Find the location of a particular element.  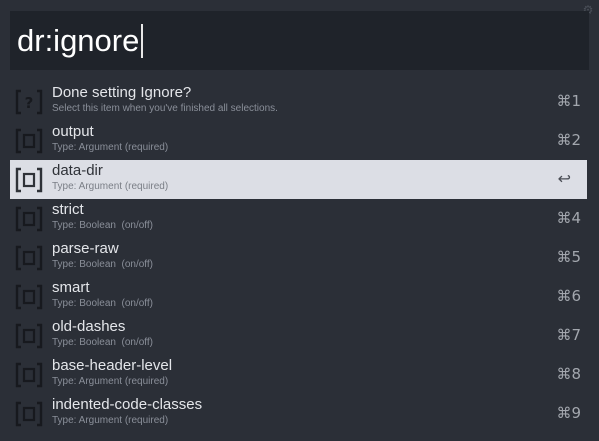

result-title: indented-code-classes is located at coordinates (127, 404).